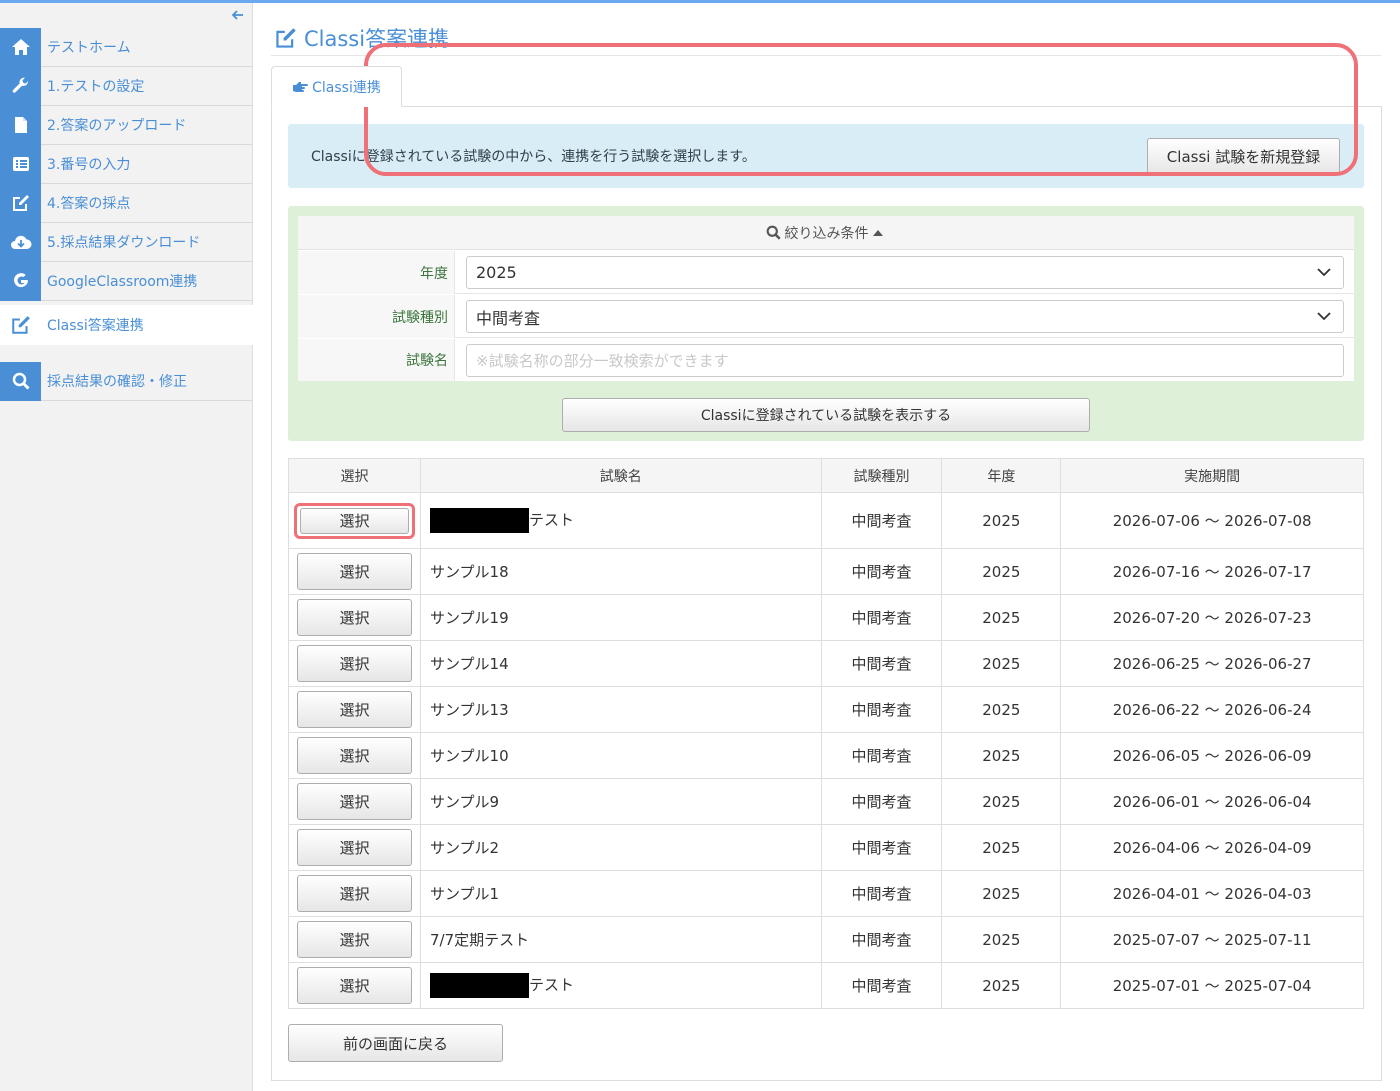  I want to click on exam-name-label: 試験名, so click(376, 360).